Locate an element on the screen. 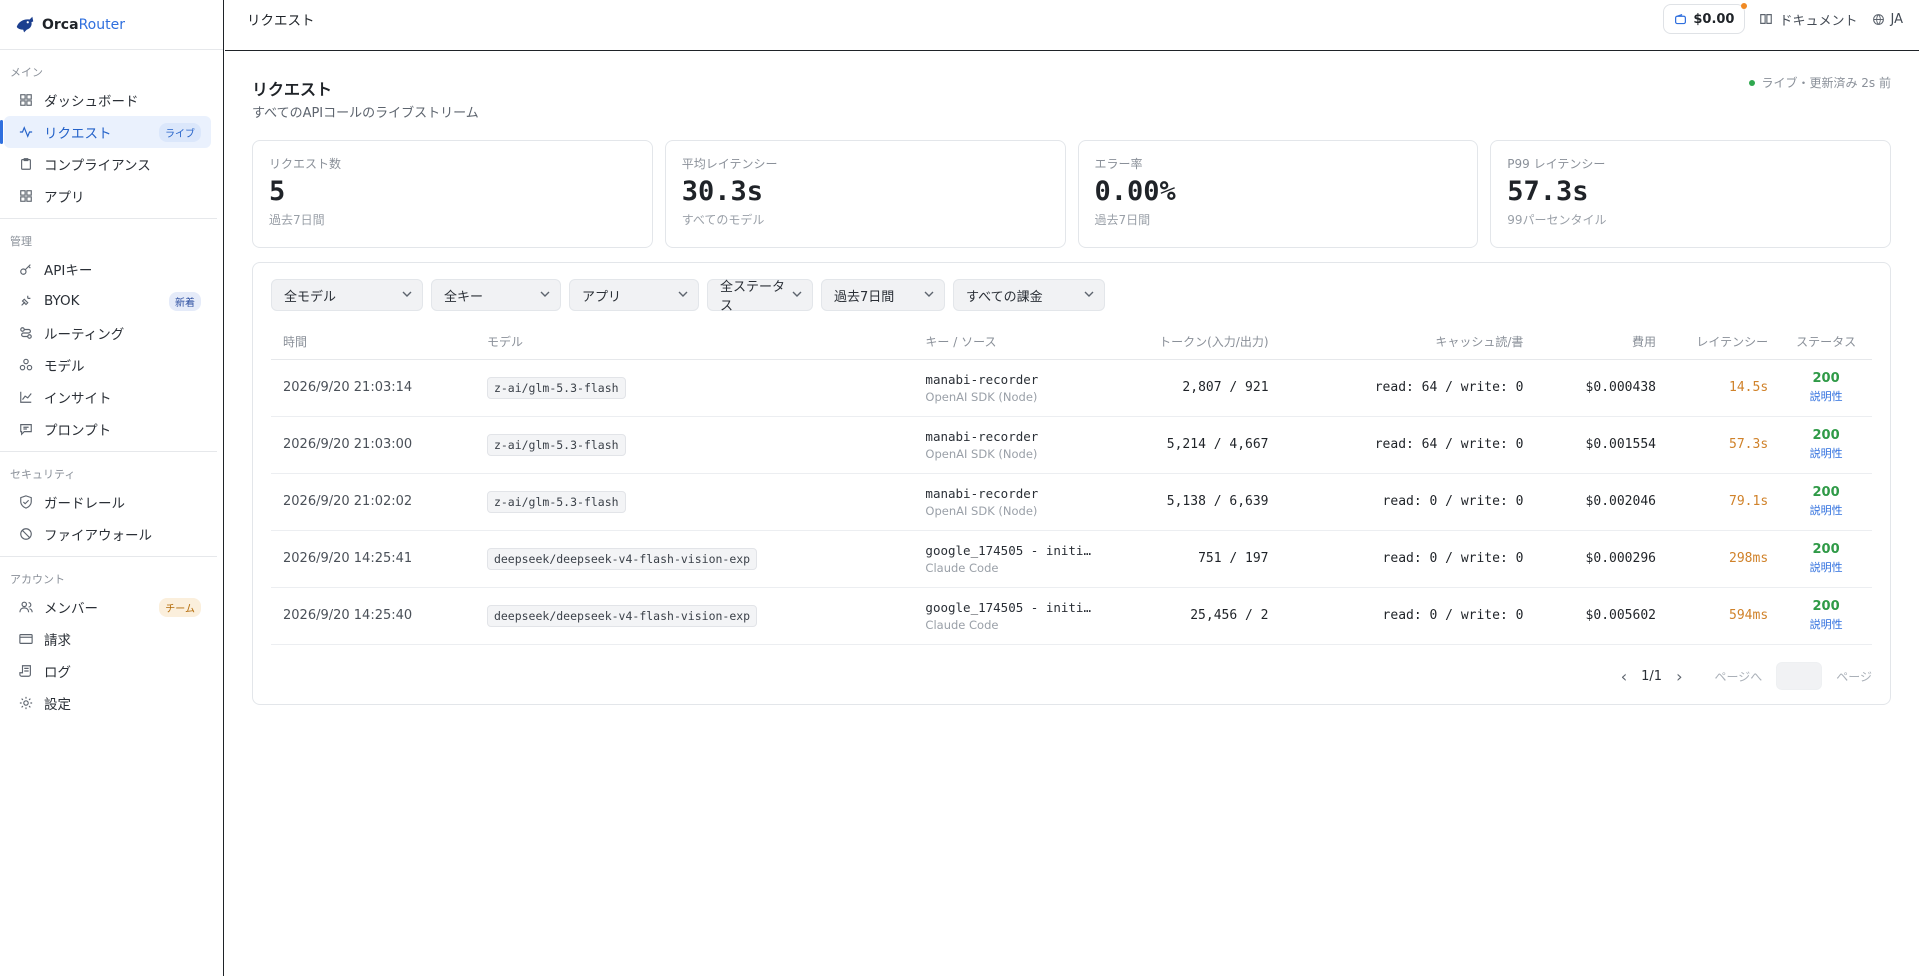 The image size is (1919, 976). nav-section-title: メイン is located at coordinates (26, 72).